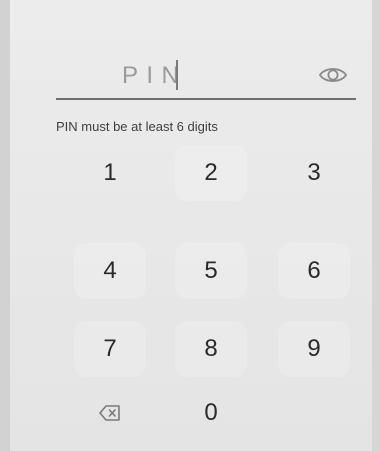  Describe the element at coordinates (110, 349) in the screenshot. I see `key-7: 7` at that location.